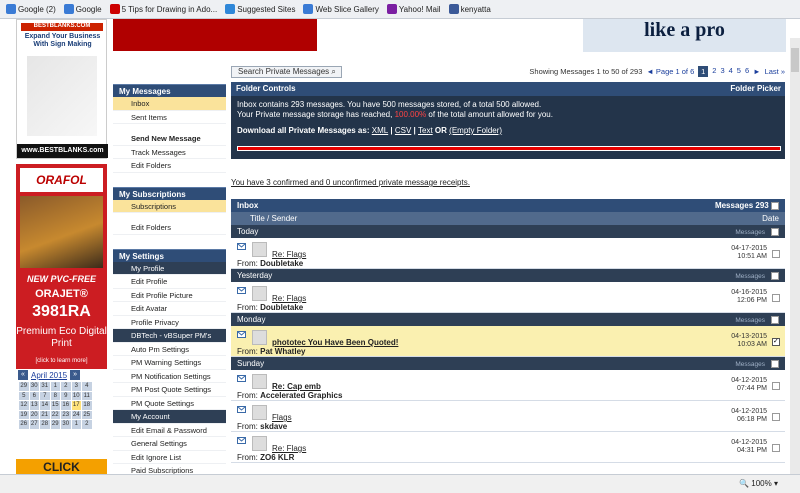  What do you see at coordinates (34, 414) in the screenshot?
I see `calendar-day: 20` at bounding box center [34, 414].